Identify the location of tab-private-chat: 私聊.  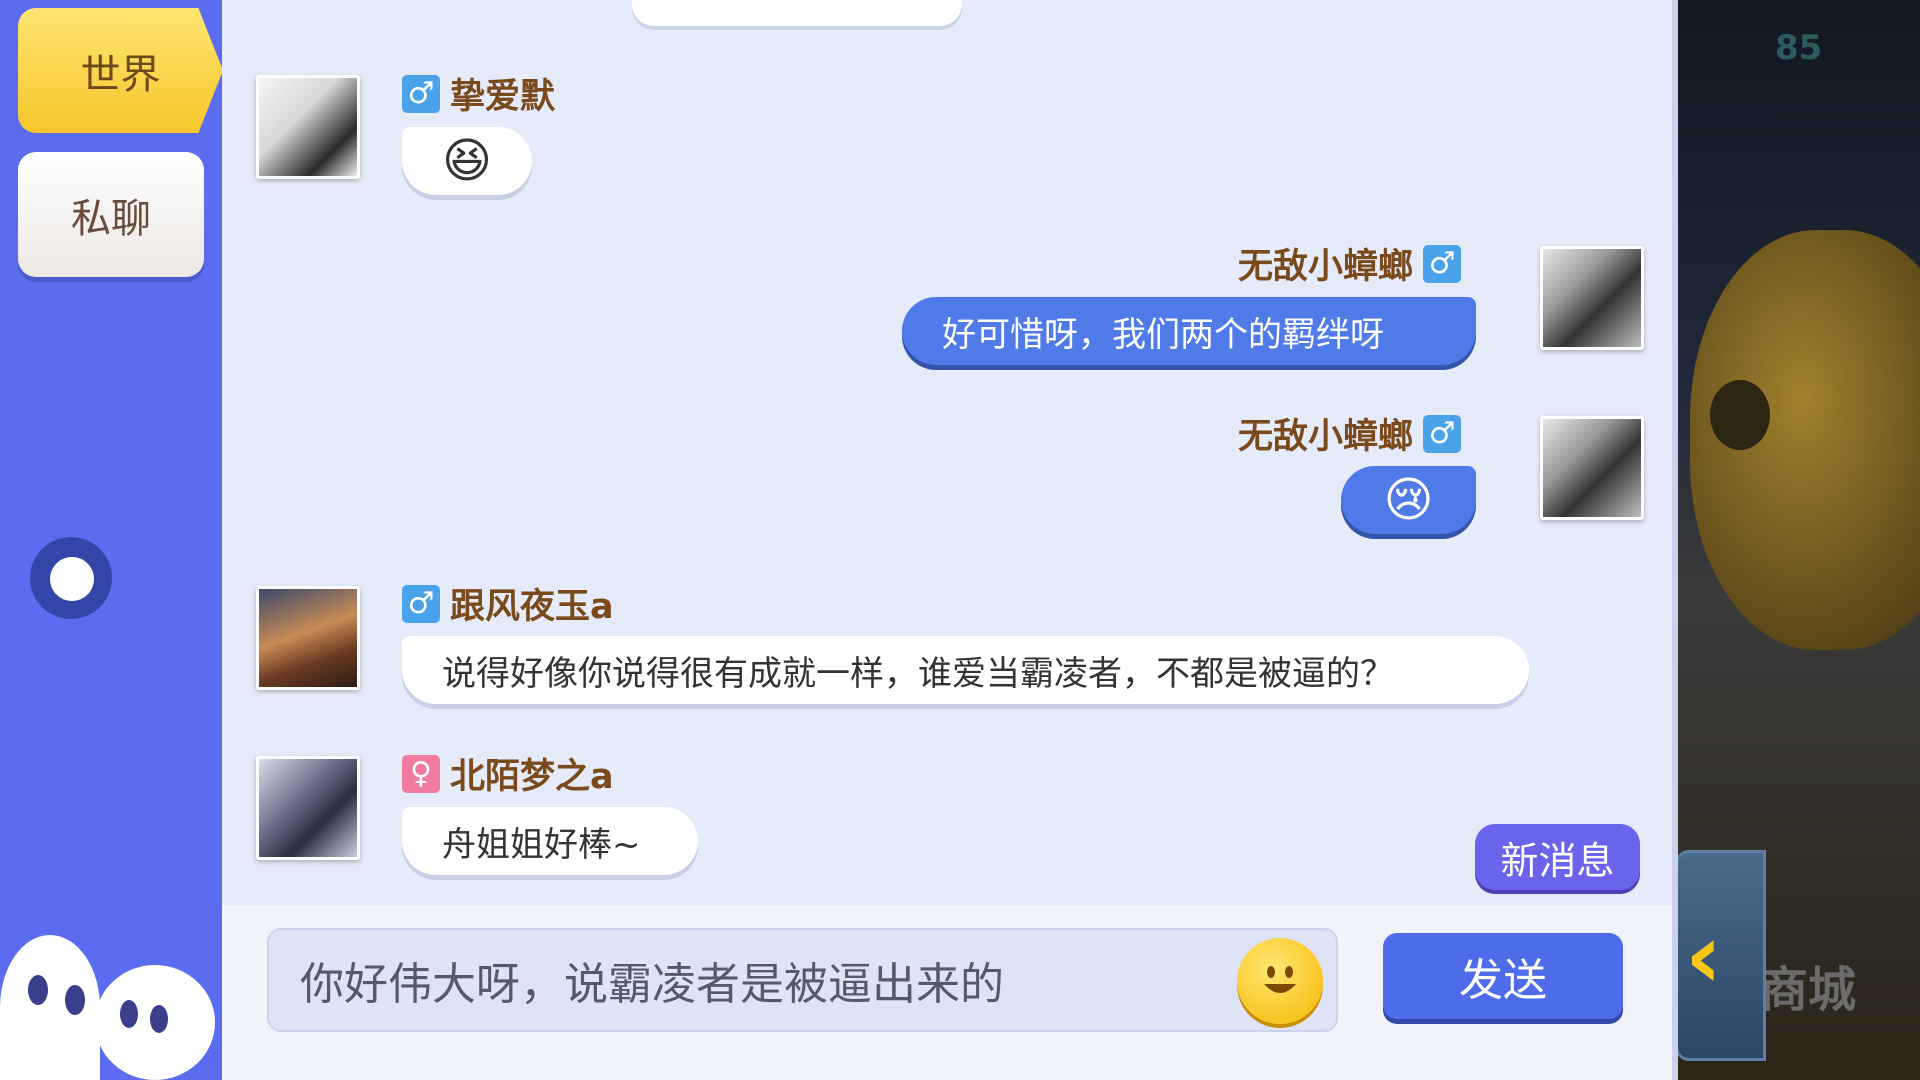
(111, 214).